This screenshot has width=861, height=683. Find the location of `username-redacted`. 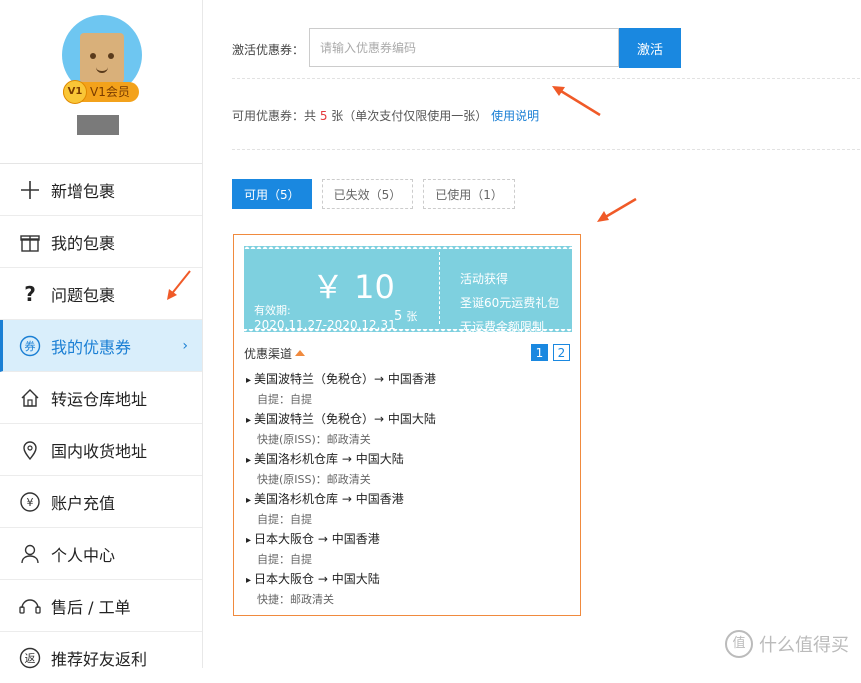

username-redacted is located at coordinates (98, 125).